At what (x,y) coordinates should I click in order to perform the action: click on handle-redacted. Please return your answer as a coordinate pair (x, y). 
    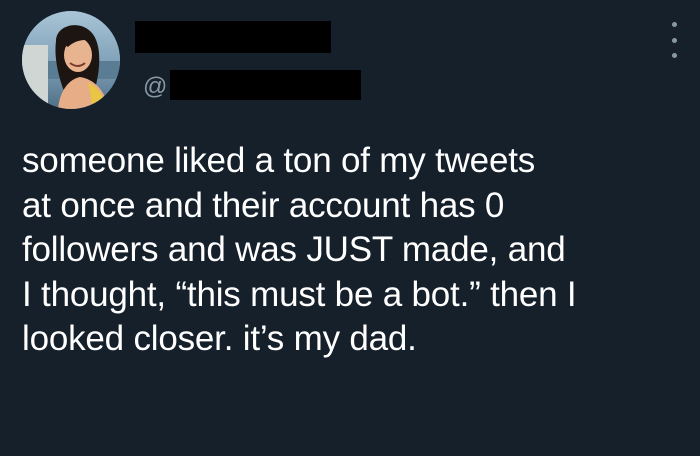
    Looking at the image, I should click on (265, 85).